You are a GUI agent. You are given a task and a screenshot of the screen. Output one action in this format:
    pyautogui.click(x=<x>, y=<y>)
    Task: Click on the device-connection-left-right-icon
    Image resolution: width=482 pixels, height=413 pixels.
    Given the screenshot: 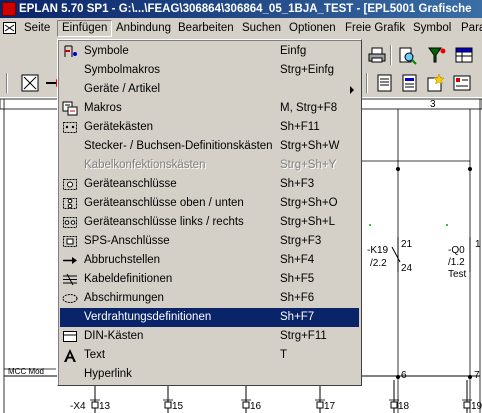 What is the action you would take?
    pyautogui.click(x=70, y=222)
    